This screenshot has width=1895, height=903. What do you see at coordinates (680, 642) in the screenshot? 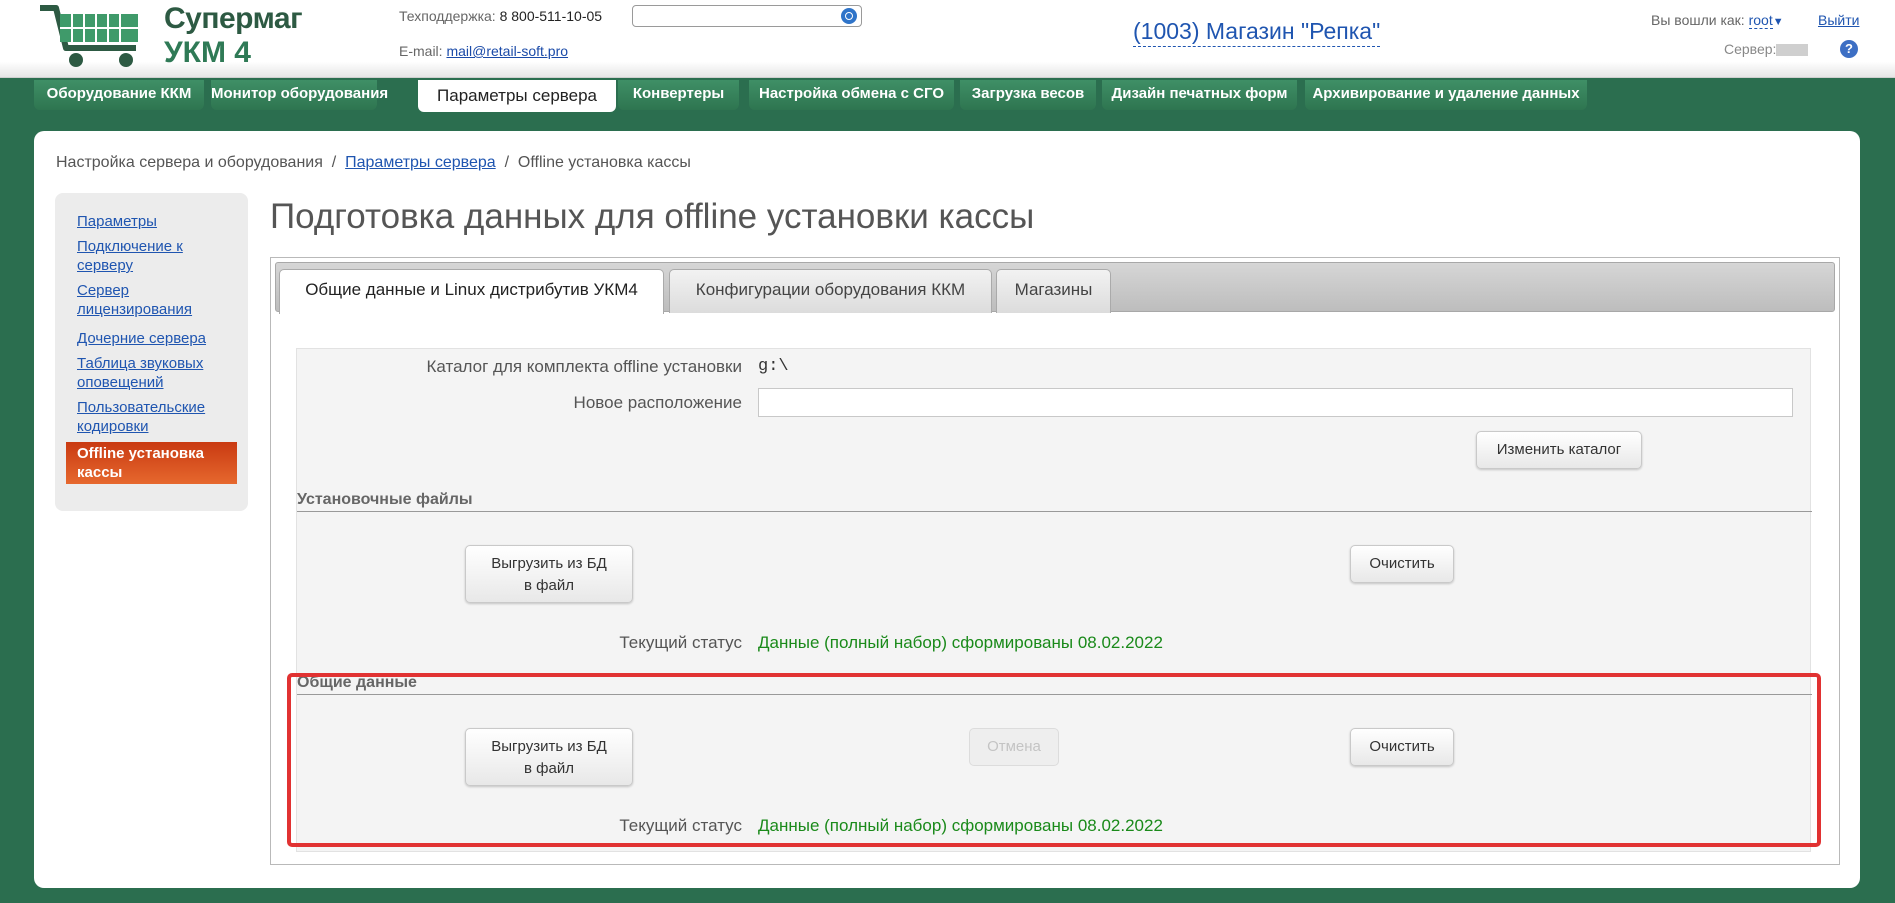
I see `install-files-status-label: Текущий статус` at bounding box center [680, 642].